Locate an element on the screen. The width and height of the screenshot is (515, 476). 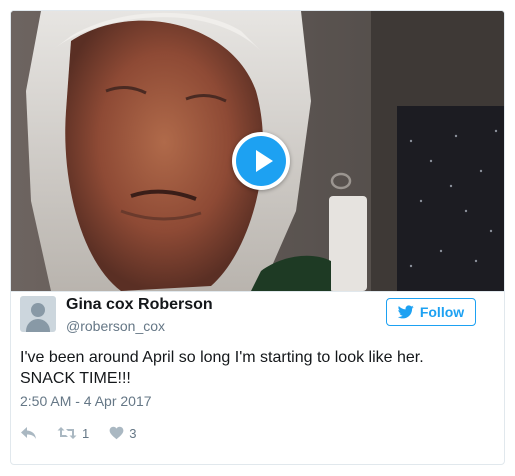
play-icon is located at coordinates (261, 161).